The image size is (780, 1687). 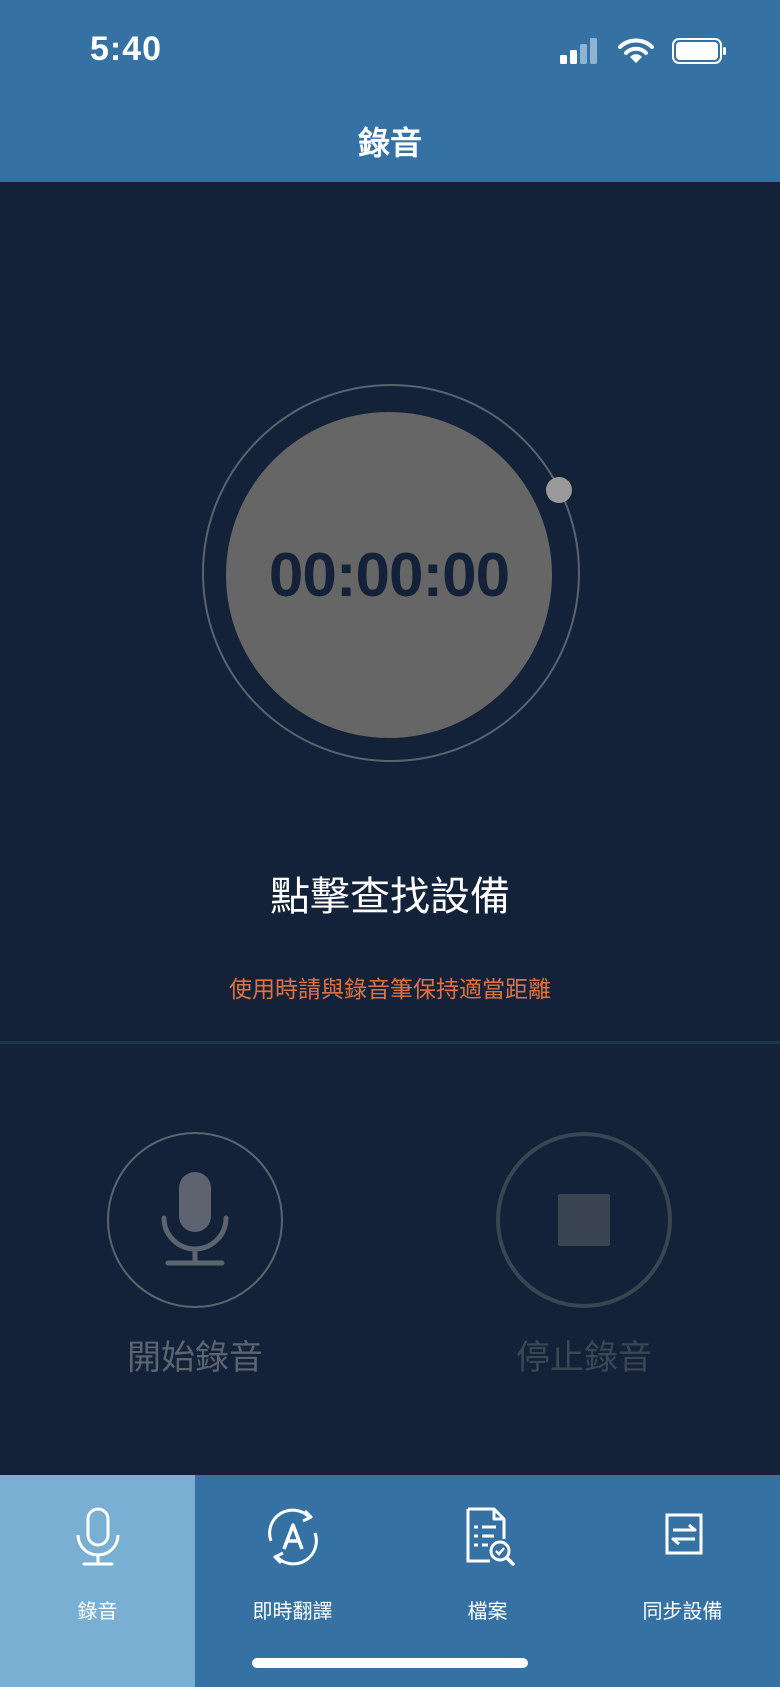 I want to click on timer-readout: 00:00:00, so click(x=389, y=575).